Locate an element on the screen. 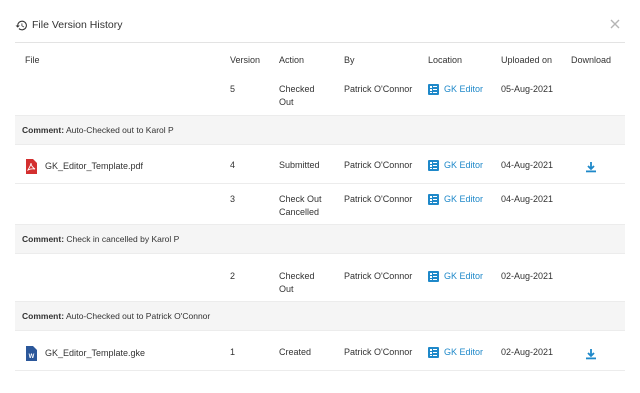 The width and height of the screenshot is (640, 393). uploaded-cell: 05-Aug-2021 is located at coordinates (527, 89).